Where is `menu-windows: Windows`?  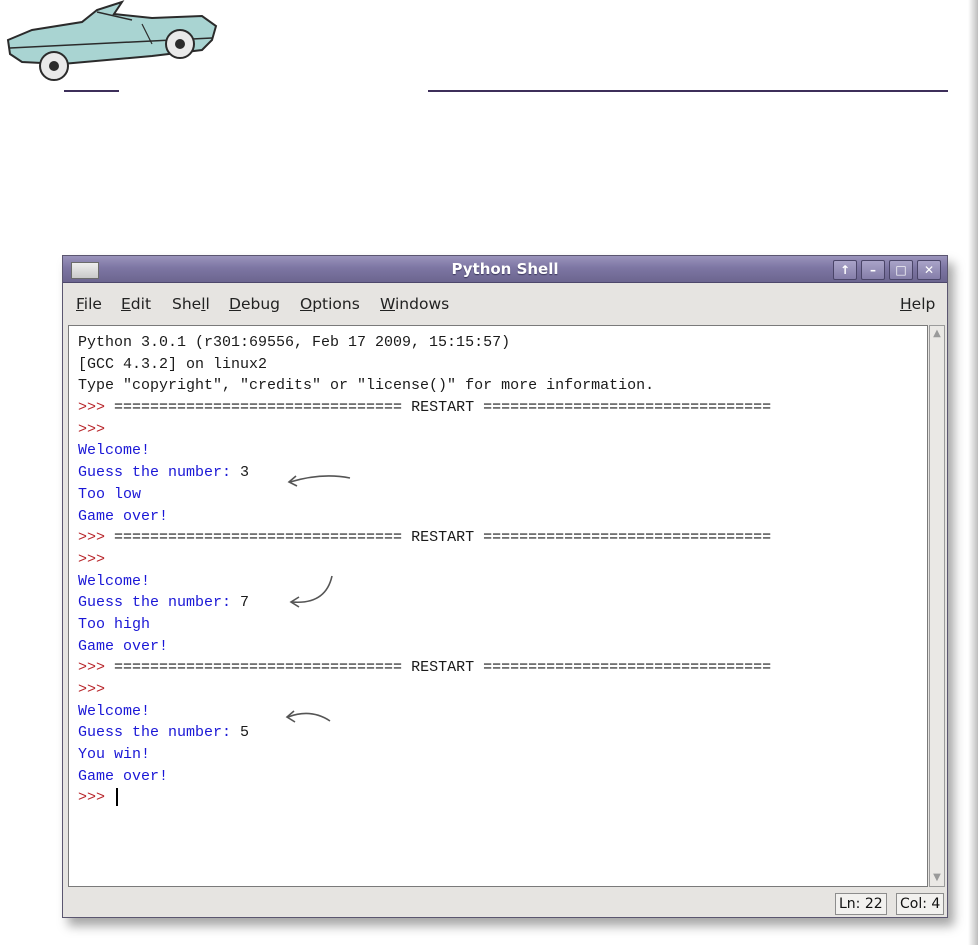 menu-windows: Windows is located at coordinates (414, 304).